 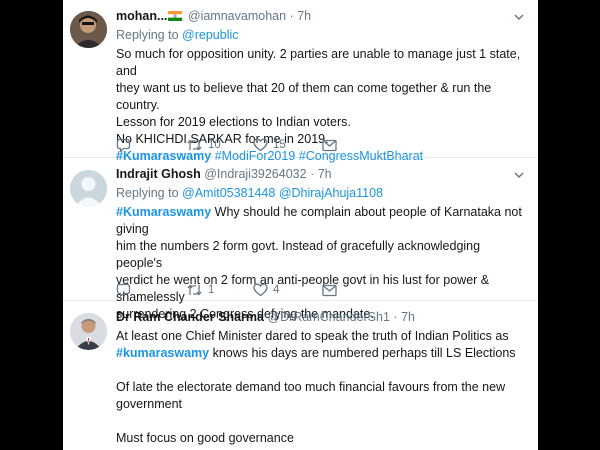 I want to click on mention-link: @DhirajAhuja1108, so click(x=331, y=193).